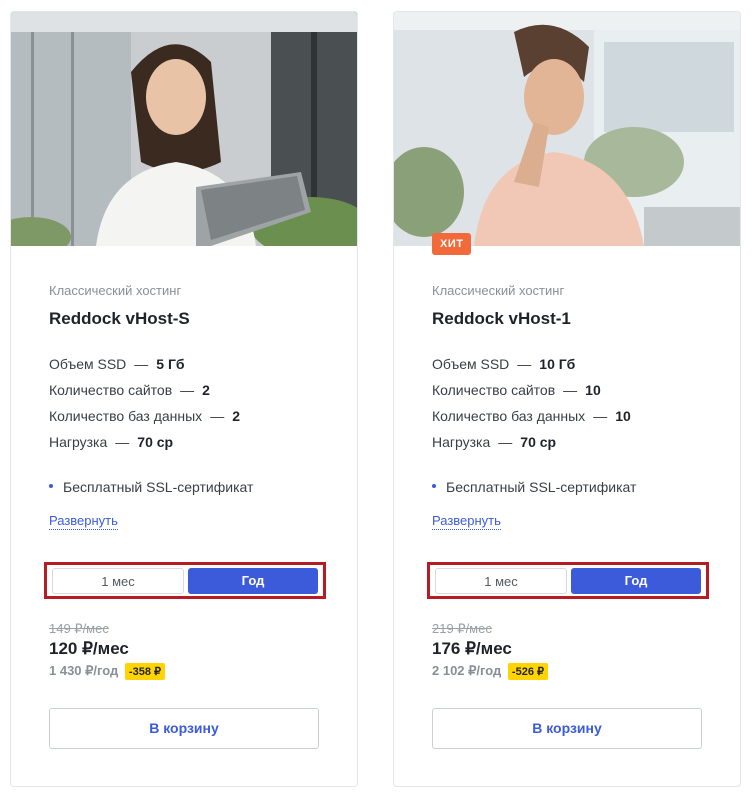 The height and width of the screenshot is (797, 755). I want to click on spec-databases: Количество баз данных — 10, so click(531, 421).